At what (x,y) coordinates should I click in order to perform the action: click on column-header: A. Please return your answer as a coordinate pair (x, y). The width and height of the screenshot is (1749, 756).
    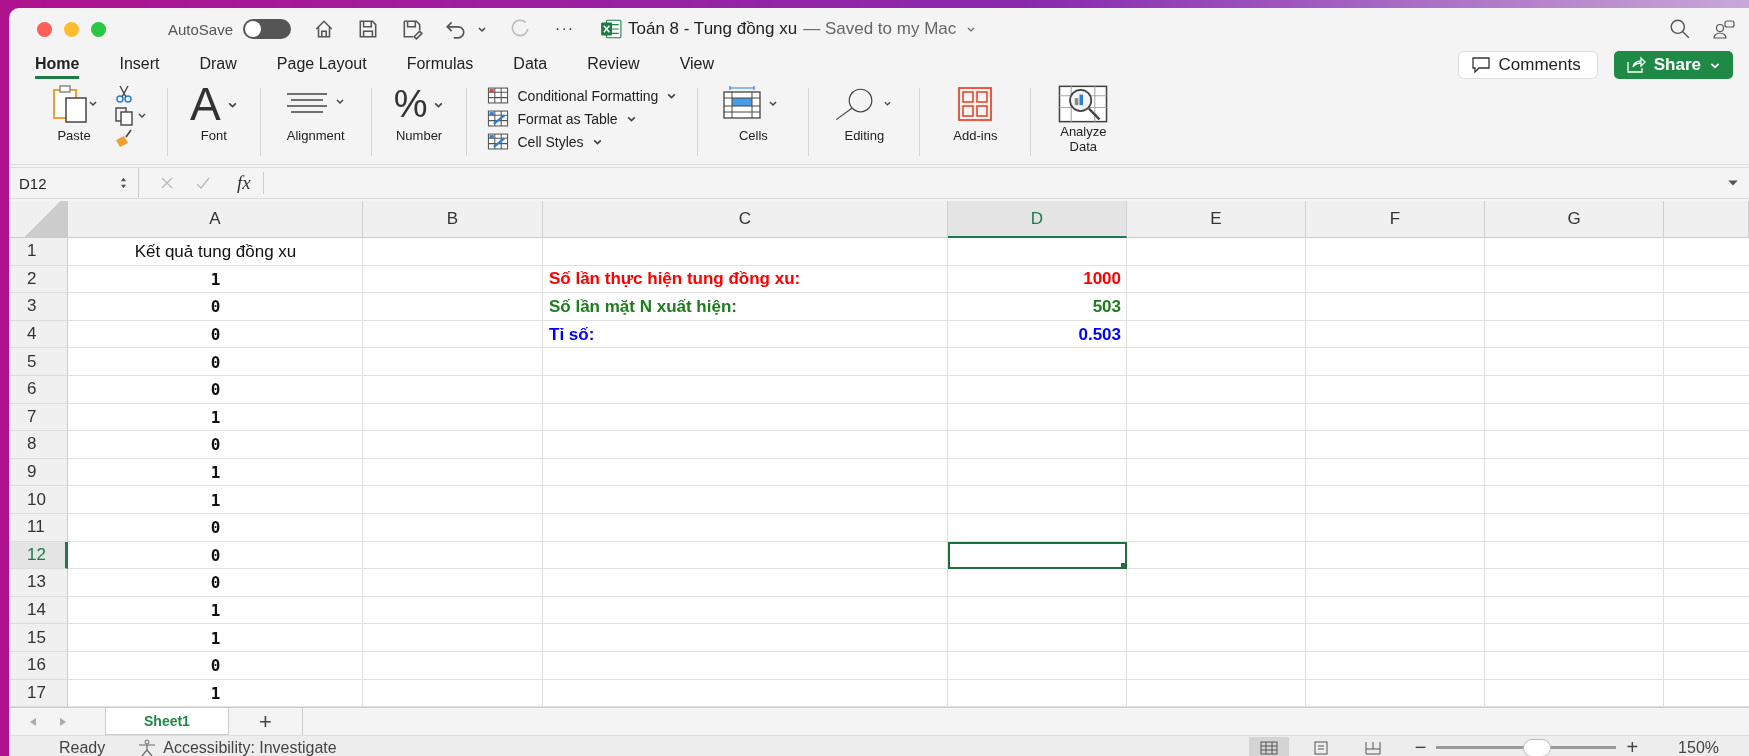
    Looking at the image, I should click on (215, 219).